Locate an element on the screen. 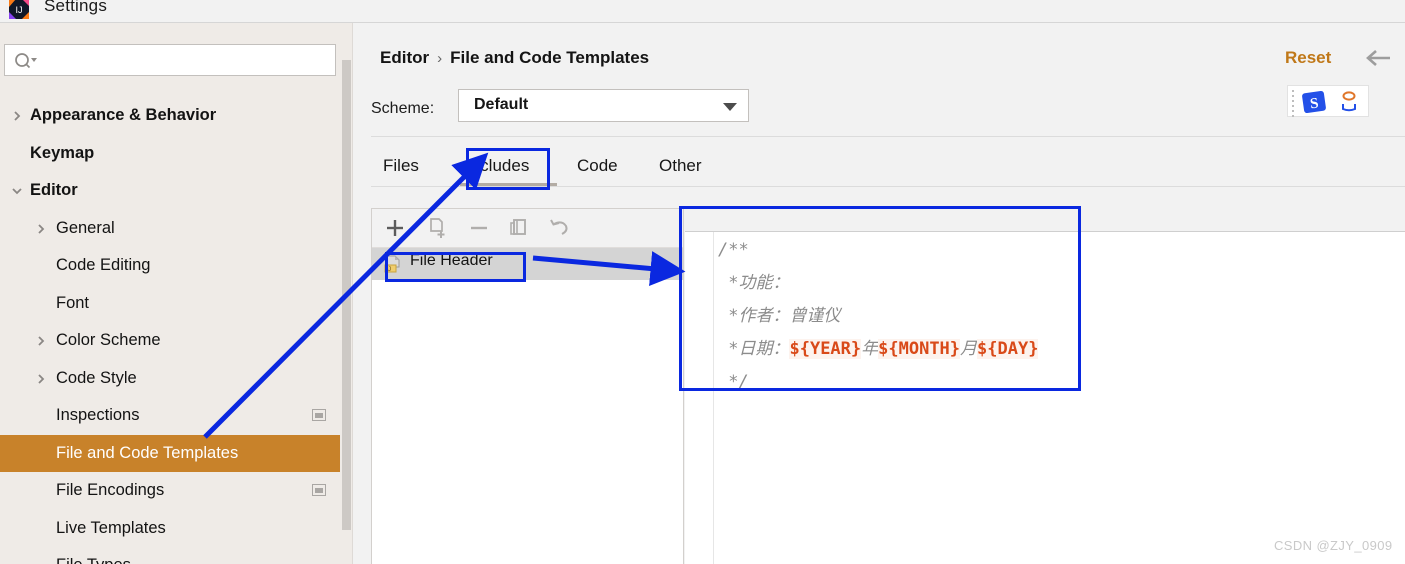  sidebar-item-code-style: Code Style is located at coordinates (170, 379).